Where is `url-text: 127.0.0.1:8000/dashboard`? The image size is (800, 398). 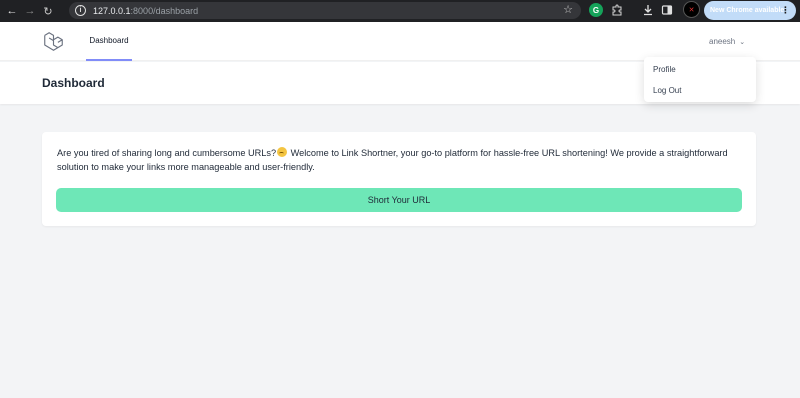 url-text: 127.0.0.1:8000/dashboard is located at coordinates (145, 11).